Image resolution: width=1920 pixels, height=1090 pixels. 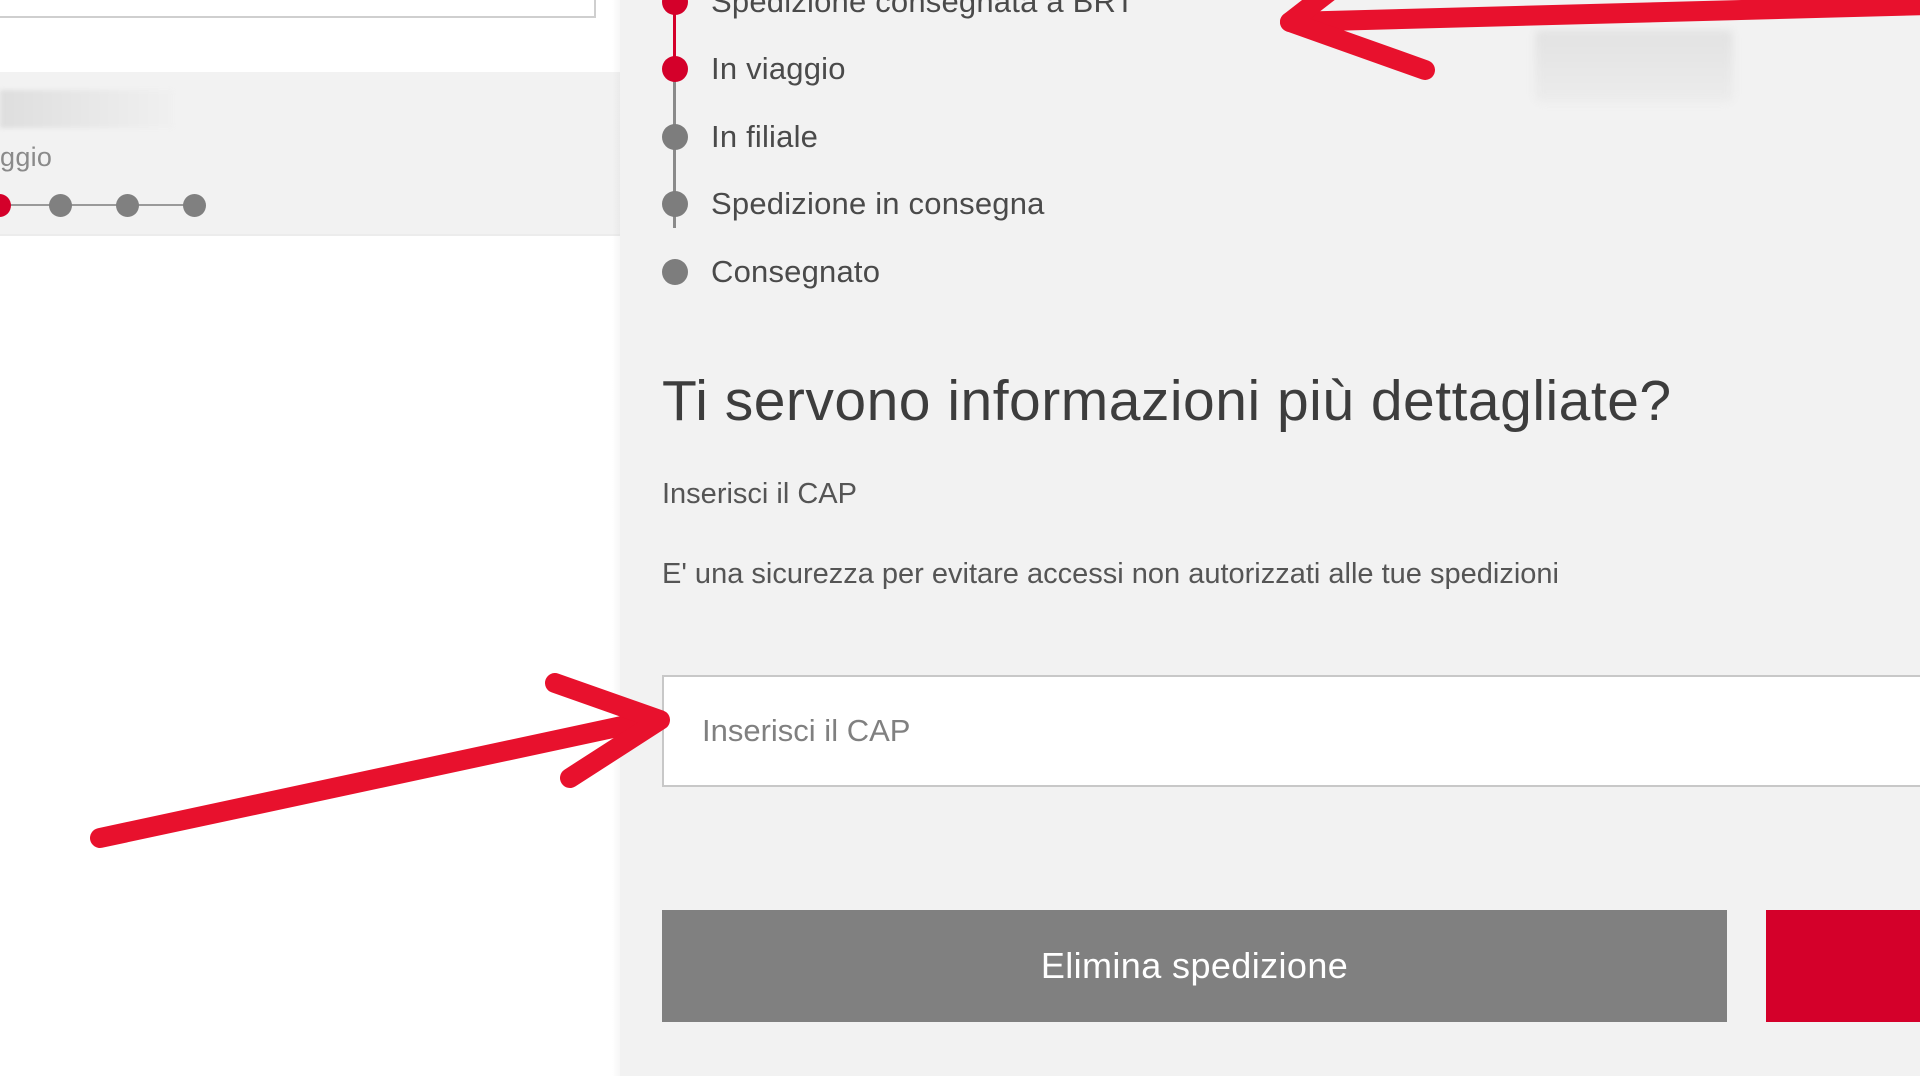 What do you see at coordinates (1010, 137) in the screenshot?
I see `timeline-step: In filiale` at bounding box center [1010, 137].